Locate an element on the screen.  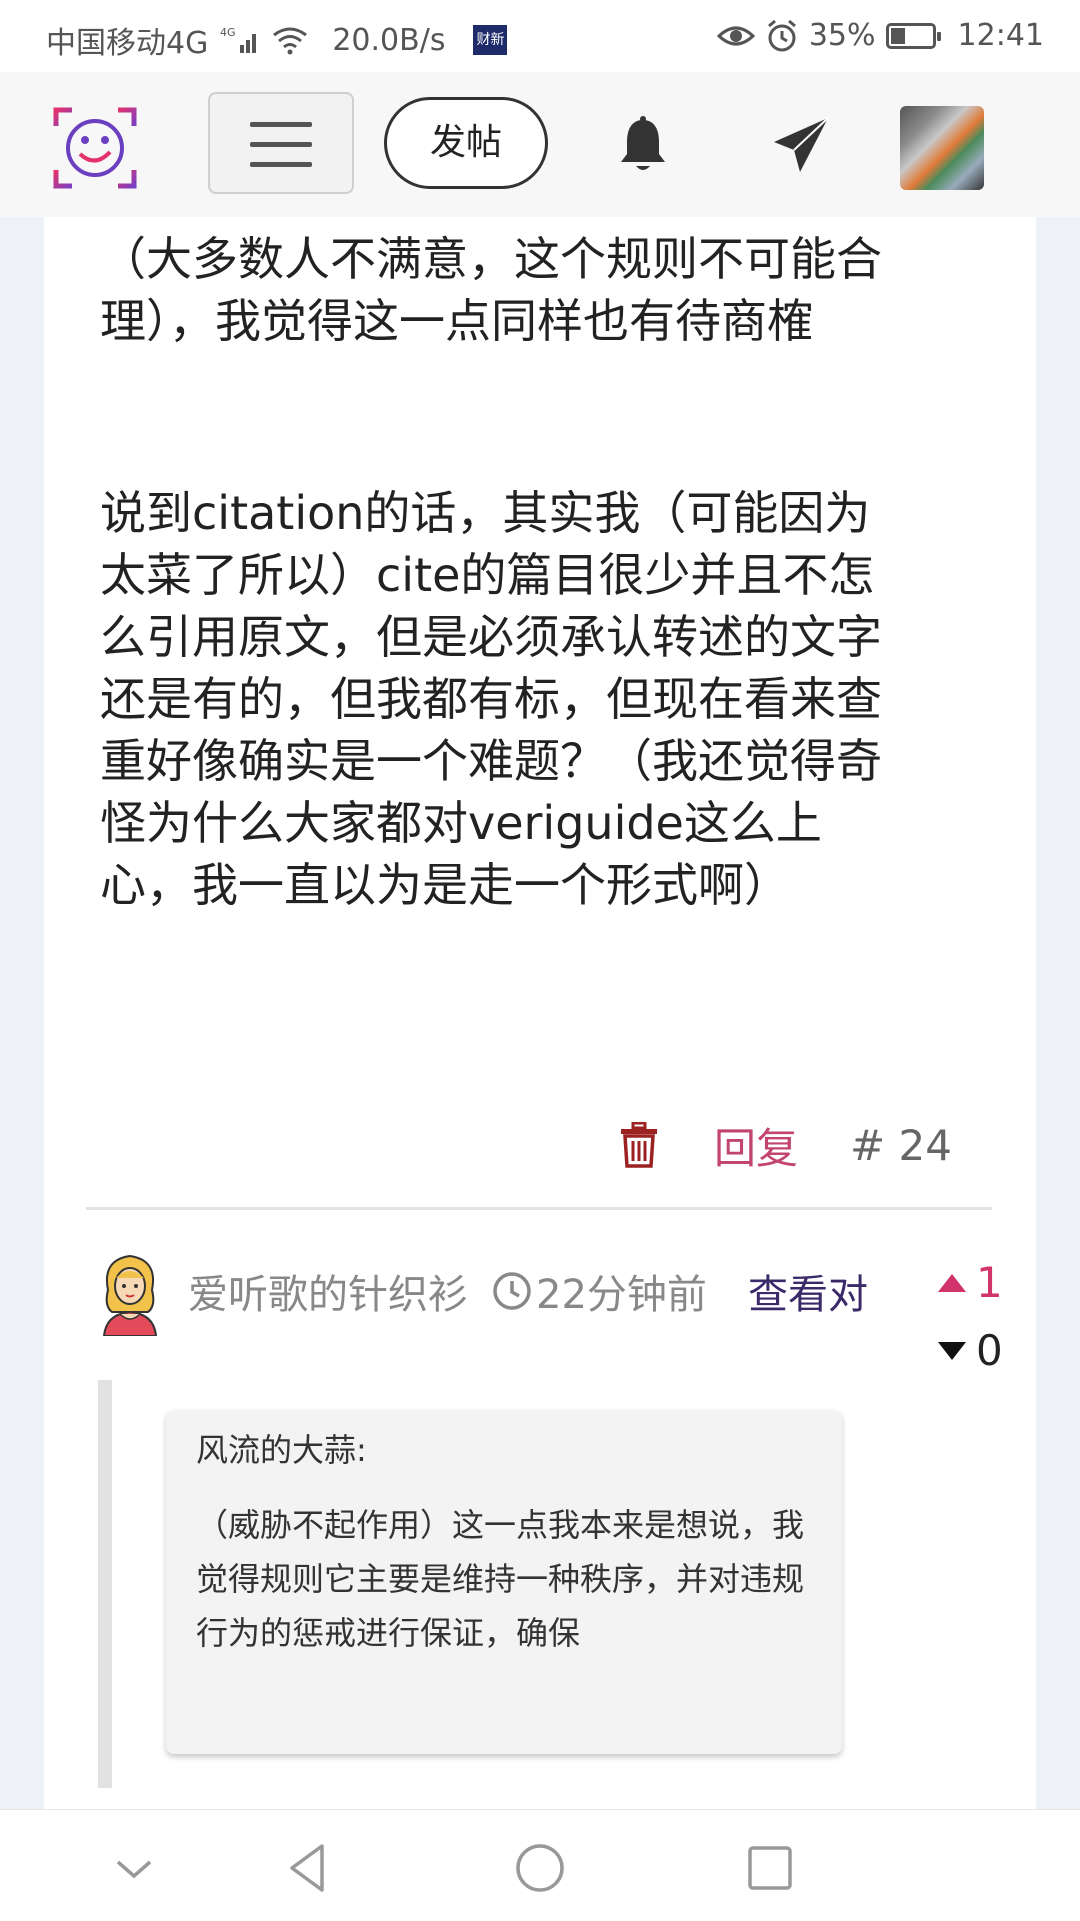
carrier-label: 中国移动4G is located at coordinates (127, 43).